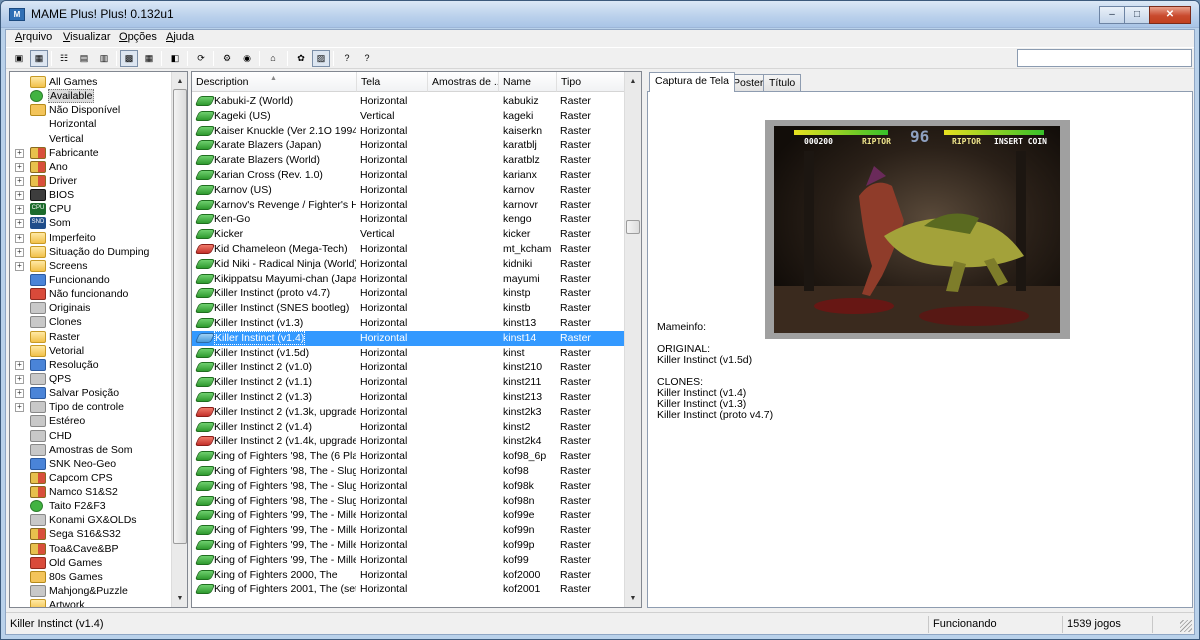  Describe the element at coordinates (408, 116) in the screenshot. I see `table-row: Kageki (US) Vertical kageki Raster` at that location.